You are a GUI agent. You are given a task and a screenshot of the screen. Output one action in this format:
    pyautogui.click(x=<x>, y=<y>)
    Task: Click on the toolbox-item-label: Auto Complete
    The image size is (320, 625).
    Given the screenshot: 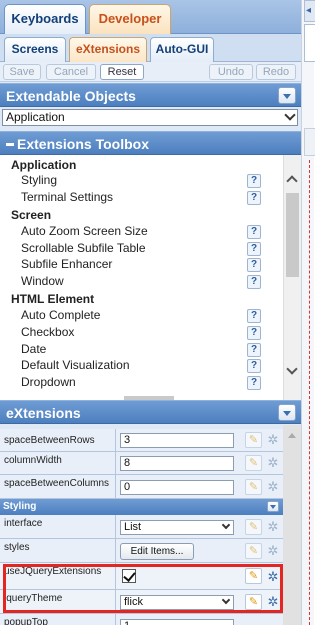 What is the action you would take?
    pyautogui.click(x=61, y=315)
    